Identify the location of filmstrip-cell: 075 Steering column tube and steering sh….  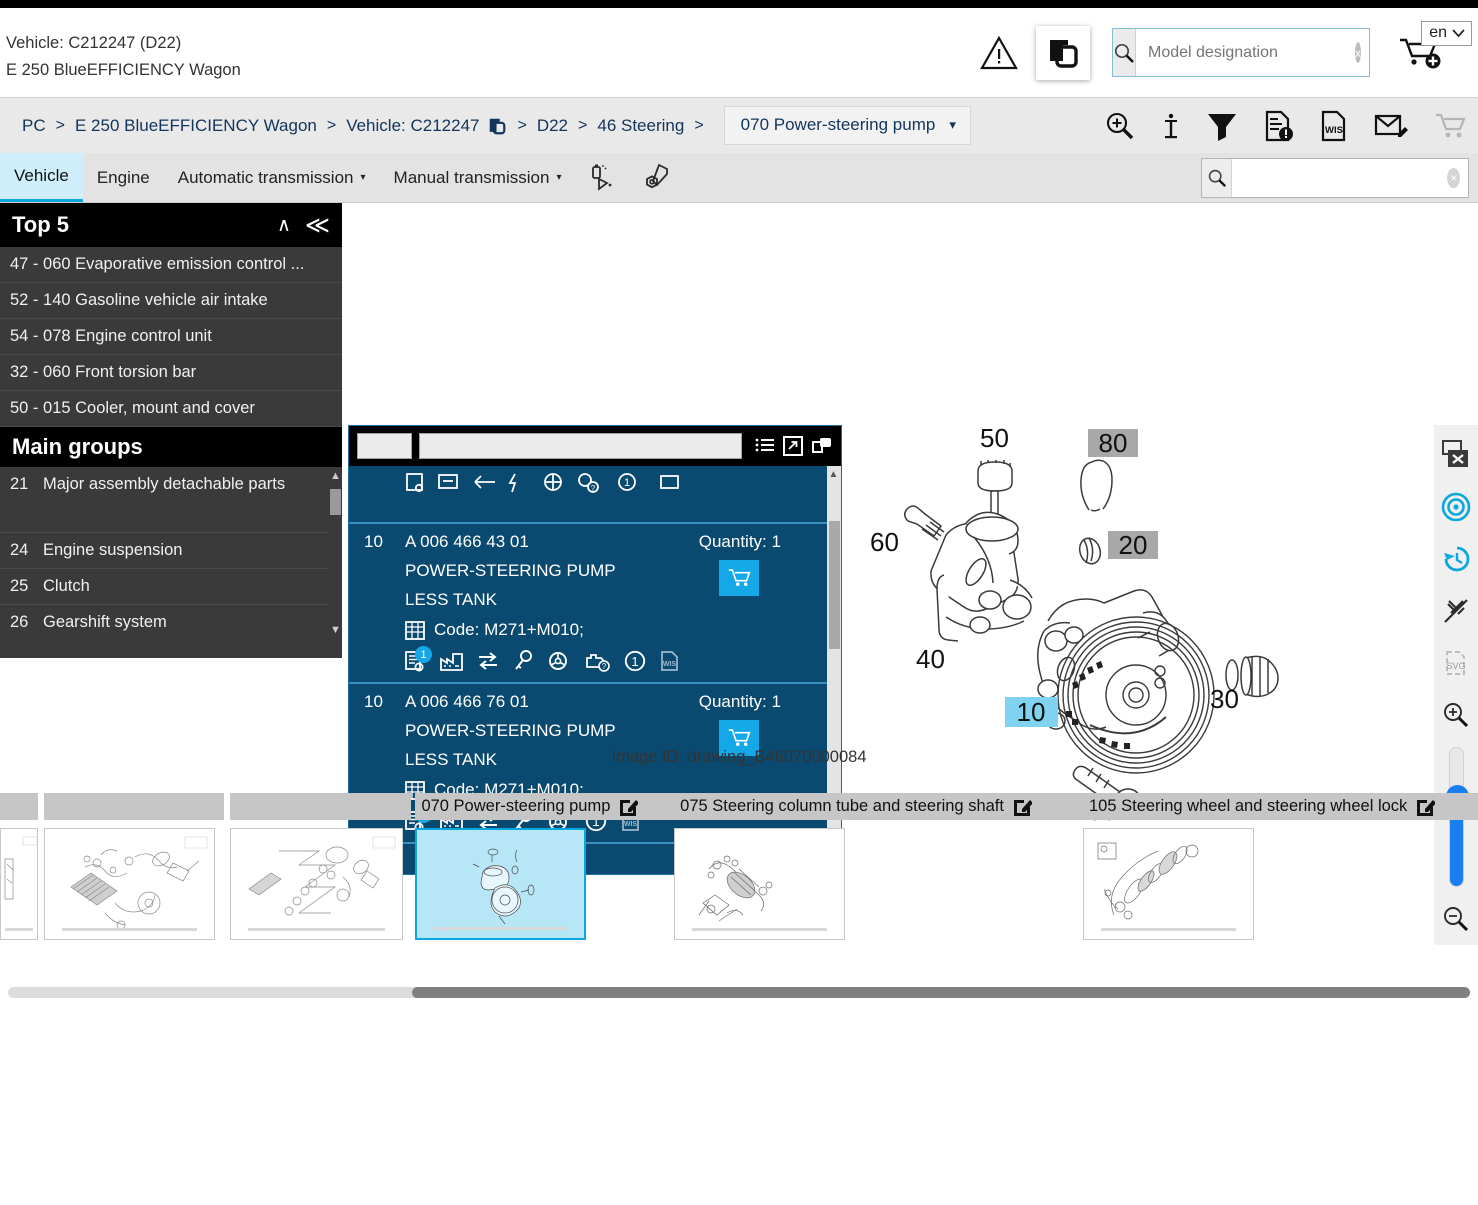
(878, 866).